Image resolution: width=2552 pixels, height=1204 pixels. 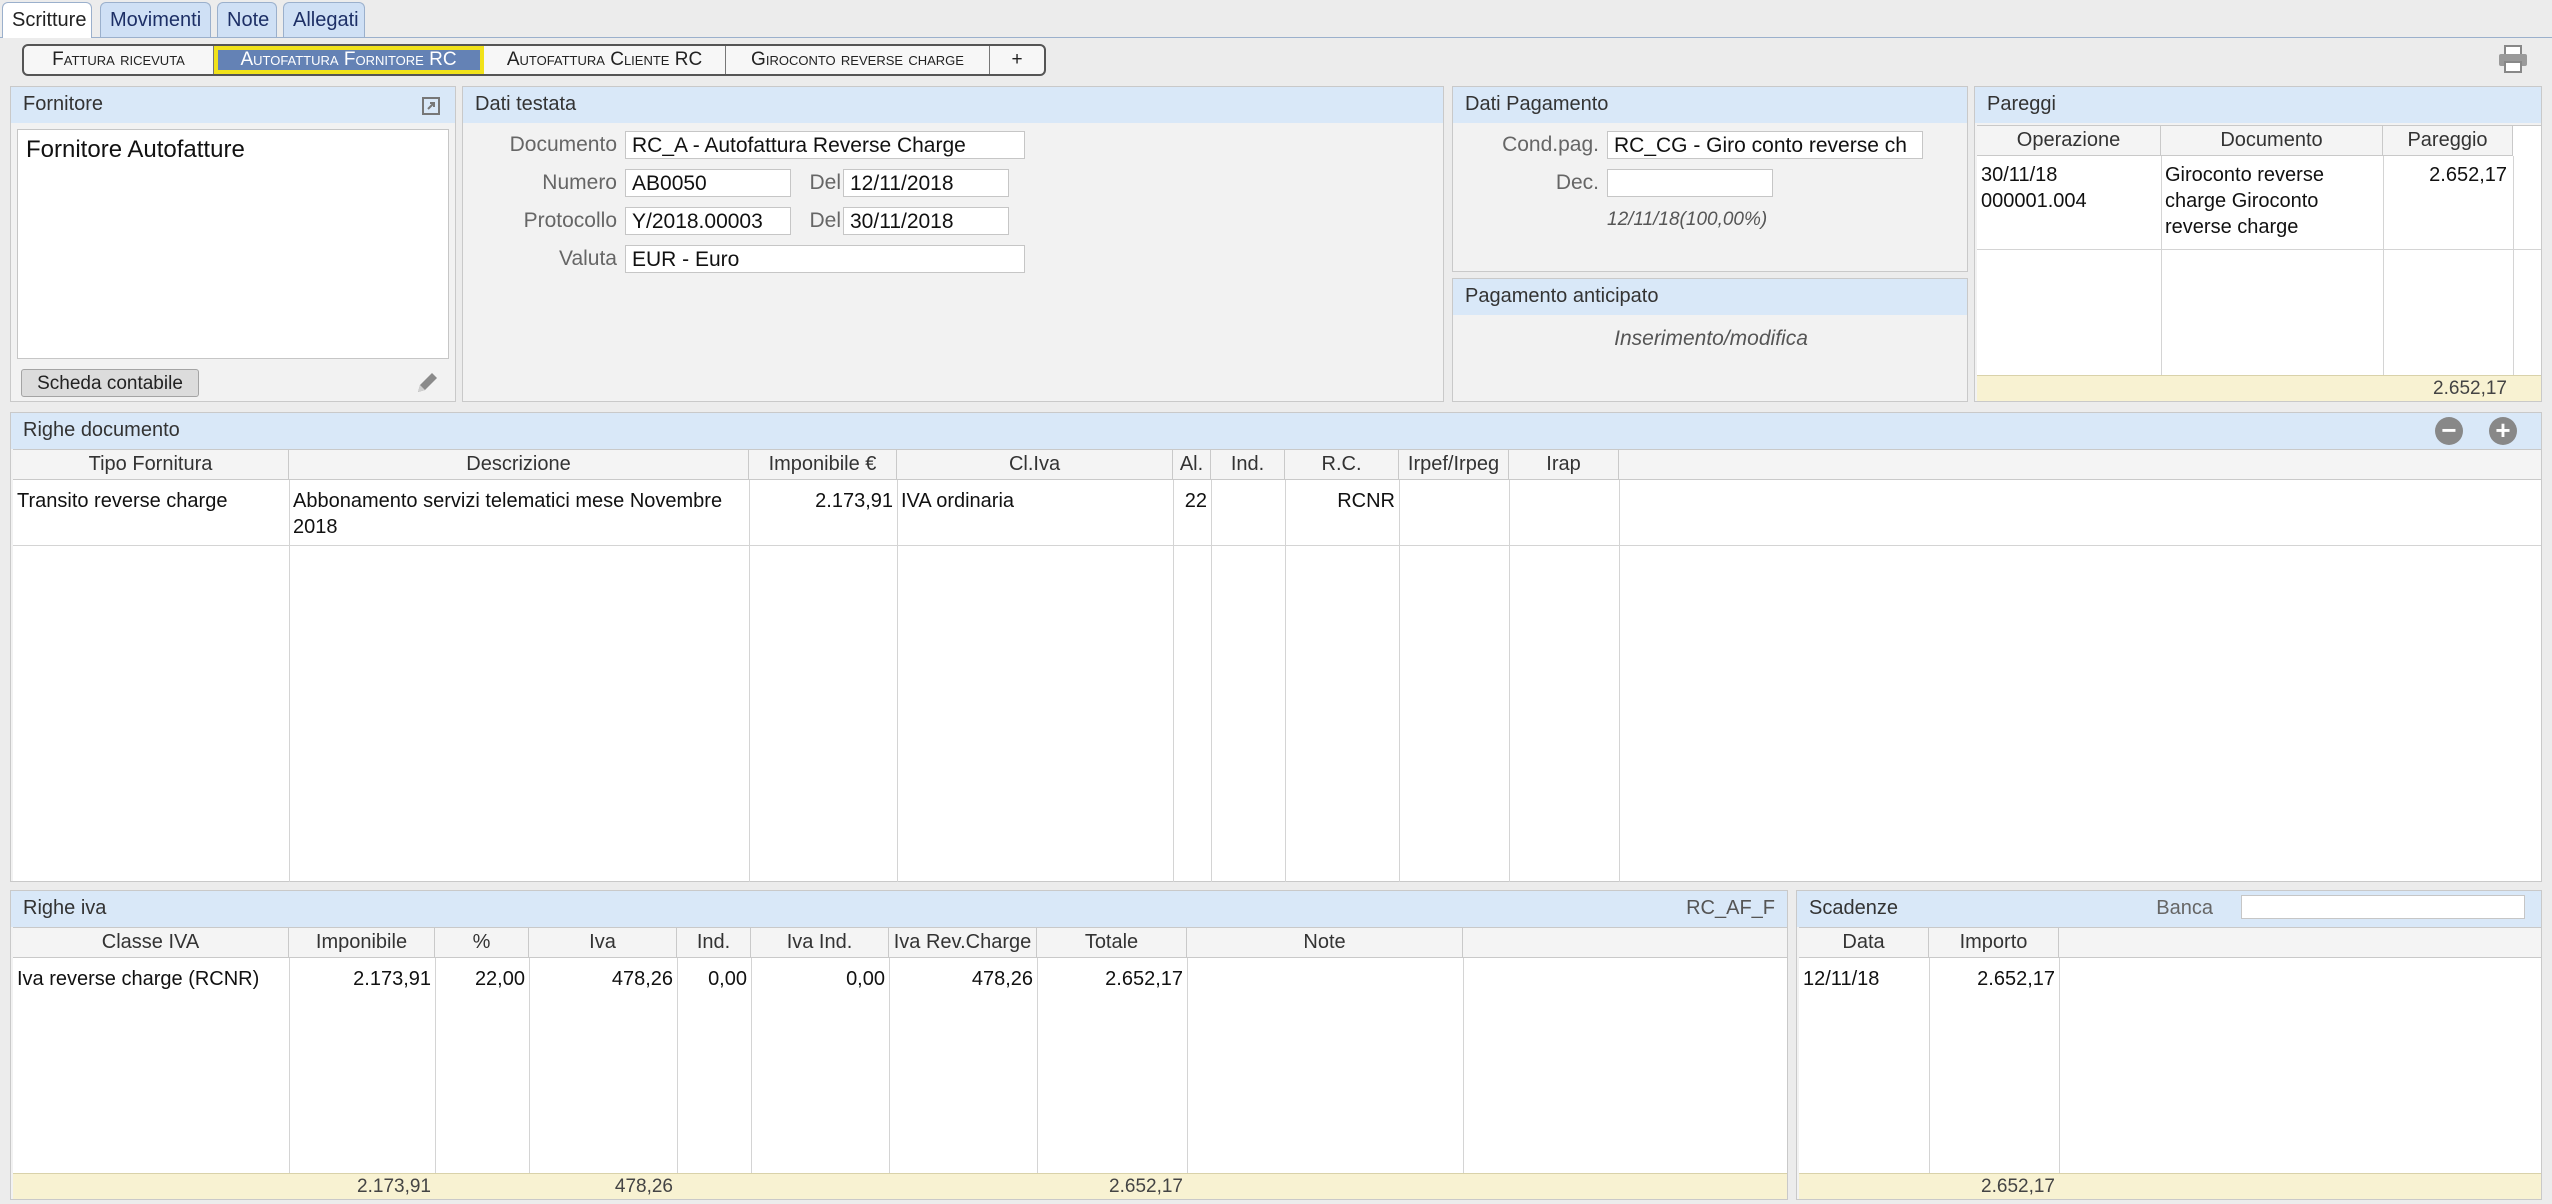 What do you see at coordinates (570, 220) in the screenshot?
I see `protocollo-label: Protocollo` at bounding box center [570, 220].